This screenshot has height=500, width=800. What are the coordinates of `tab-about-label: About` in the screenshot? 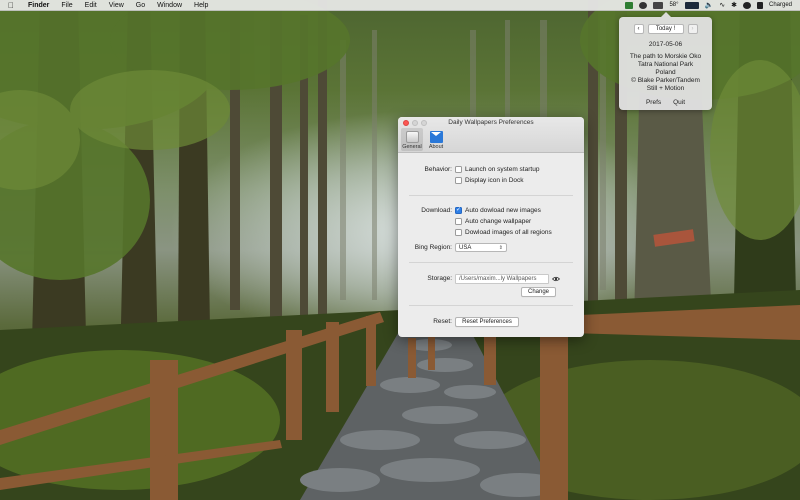 It's located at (436, 147).